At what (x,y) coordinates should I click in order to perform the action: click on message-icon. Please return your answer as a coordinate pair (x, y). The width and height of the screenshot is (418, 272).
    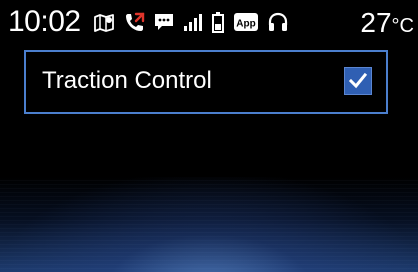
    Looking at the image, I should click on (164, 22).